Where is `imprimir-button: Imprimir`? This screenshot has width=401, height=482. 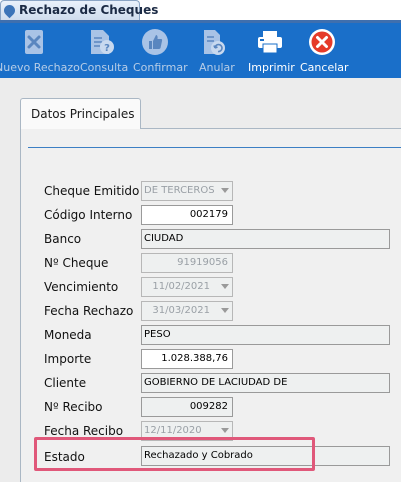
imprimir-button: Imprimir is located at coordinates (270, 50).